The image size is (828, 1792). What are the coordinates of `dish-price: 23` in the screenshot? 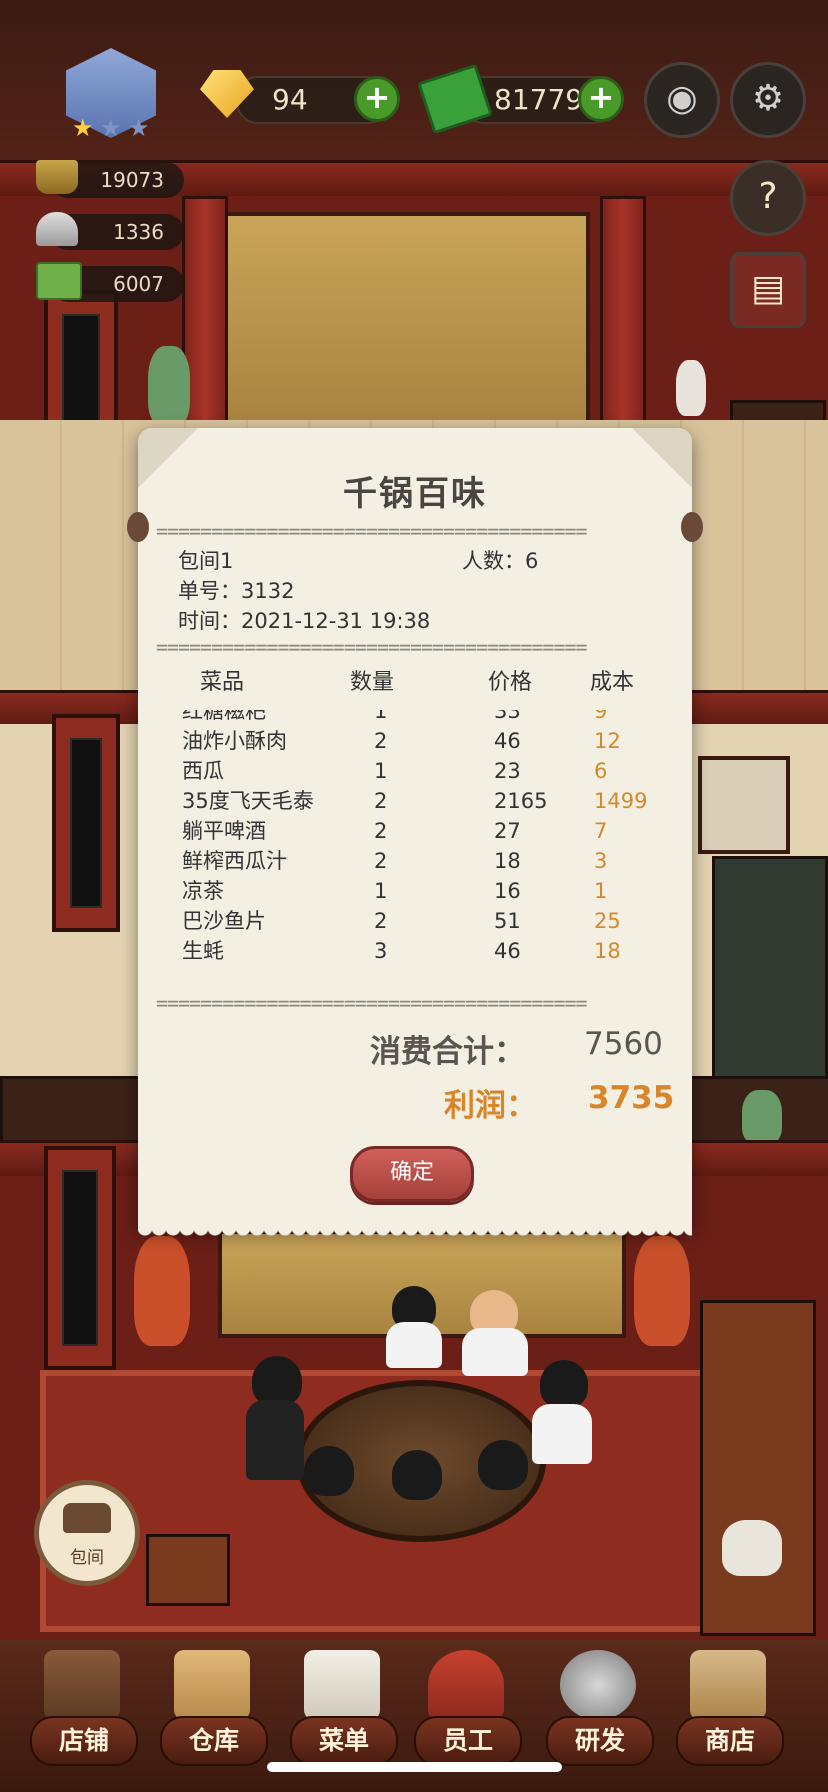 It's located at (507, 771).